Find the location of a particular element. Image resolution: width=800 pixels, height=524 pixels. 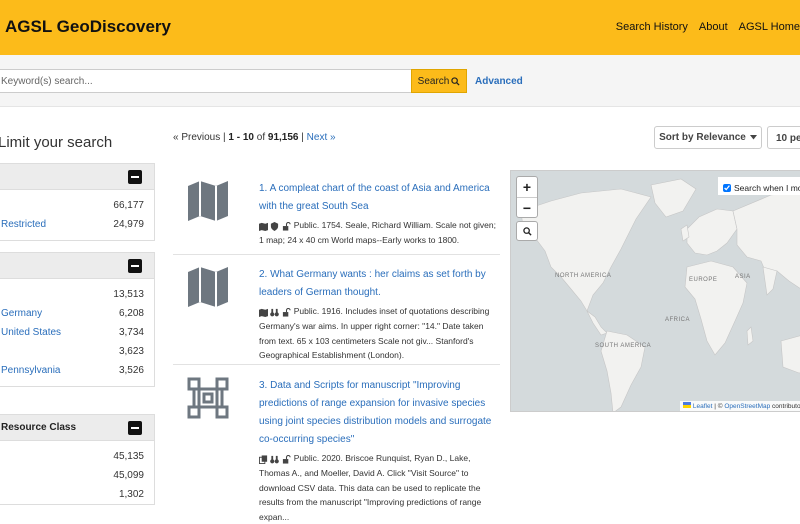

map-label-asia: ASIA is located at coordinates (743, 277).